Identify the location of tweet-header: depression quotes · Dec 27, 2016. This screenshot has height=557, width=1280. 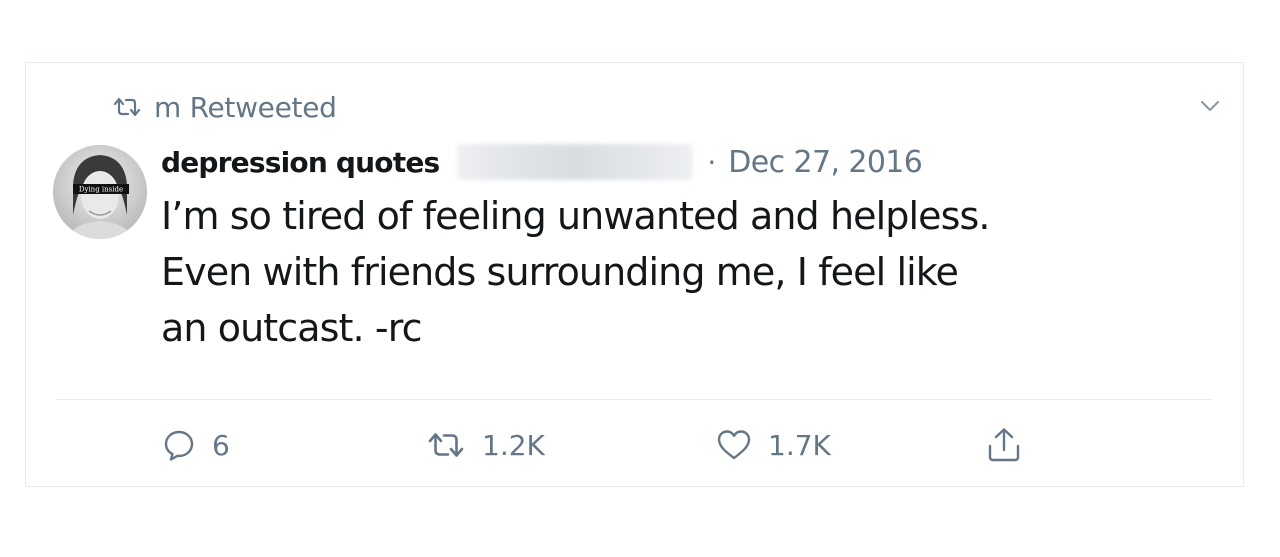
(542, 162).